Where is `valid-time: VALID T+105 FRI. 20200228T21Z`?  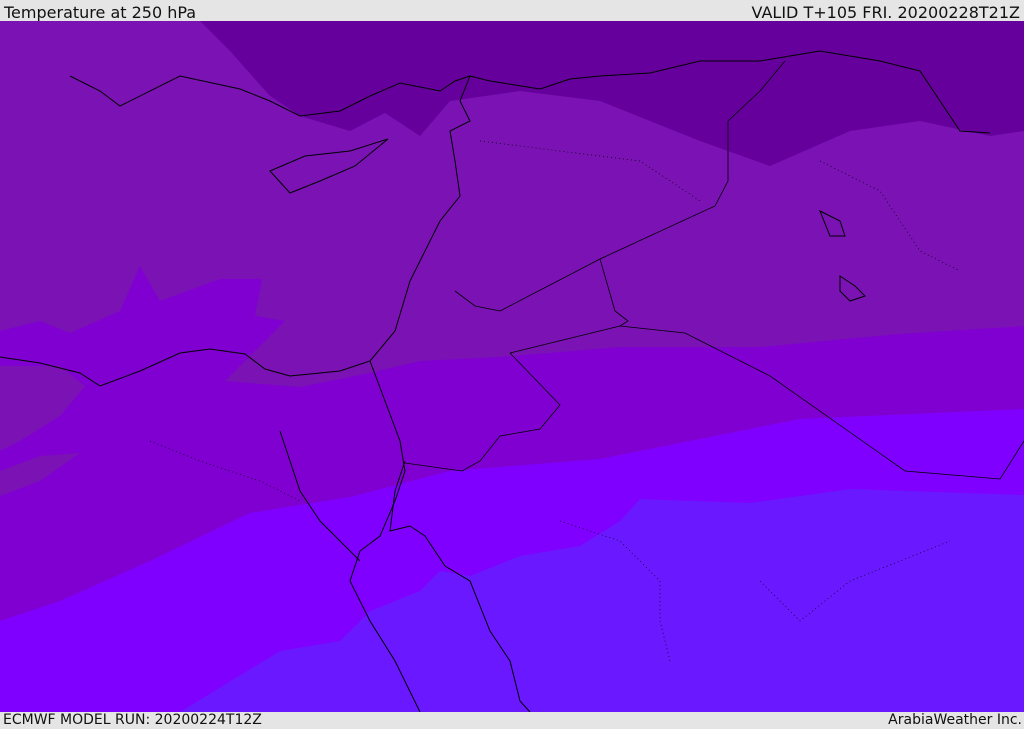 valid-time: VALID T+105 FRI. 20200228T21Z is located at coordinates (885, 12).